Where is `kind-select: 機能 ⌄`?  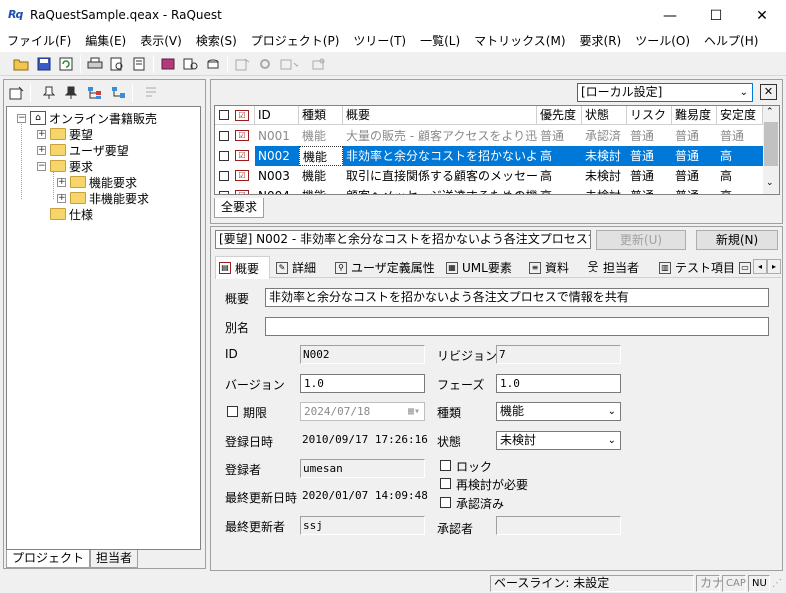 kind-select: 機能 ⌄ is located at coordinates (558, 411).